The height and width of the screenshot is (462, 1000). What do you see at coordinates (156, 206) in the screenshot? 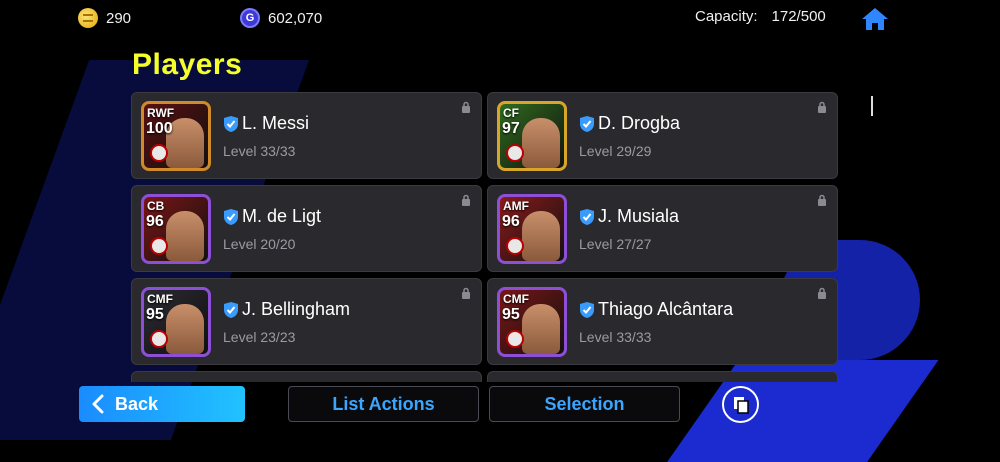
I see `player-position: CB` at bounding box center [156, 206].